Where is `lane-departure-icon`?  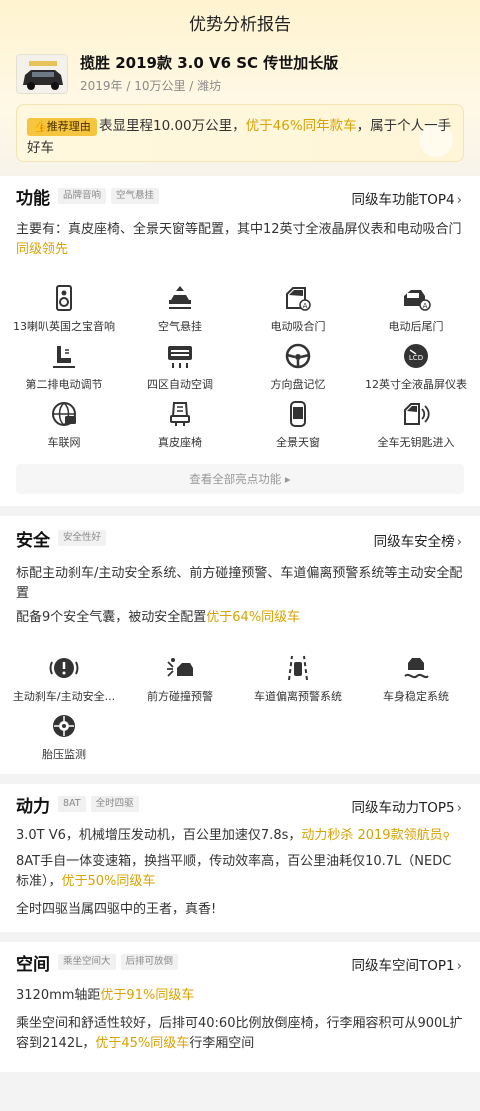 lane-departure-icon is located at coordinates (298, 668).